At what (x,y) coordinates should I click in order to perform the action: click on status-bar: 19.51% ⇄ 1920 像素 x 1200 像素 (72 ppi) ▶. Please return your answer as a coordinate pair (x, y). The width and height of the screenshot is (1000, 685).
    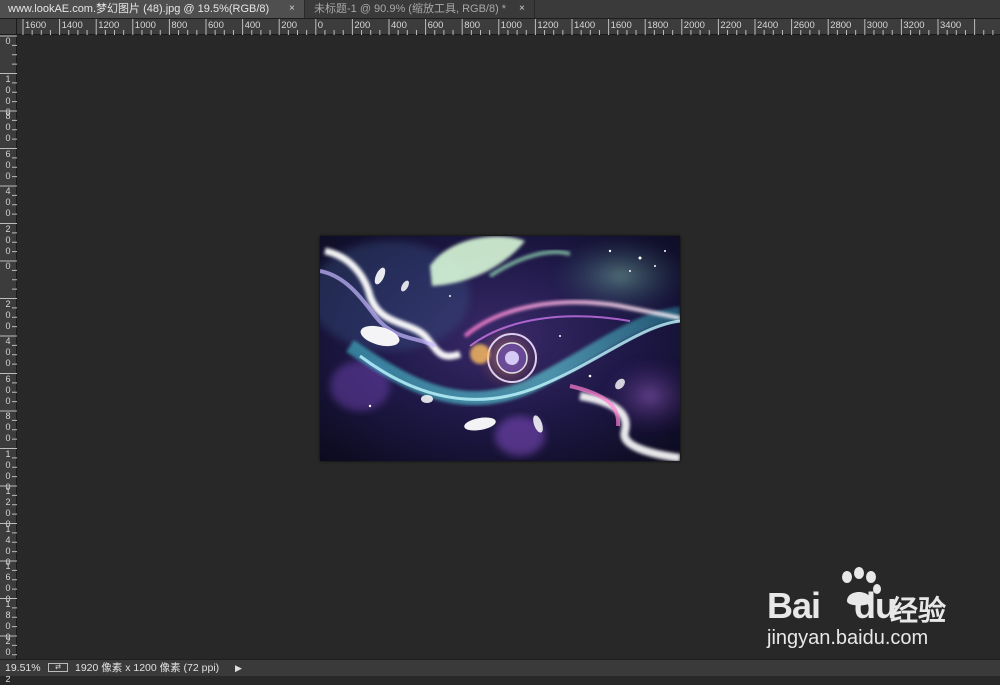
    Looking at the image, I should click on (500, 667).